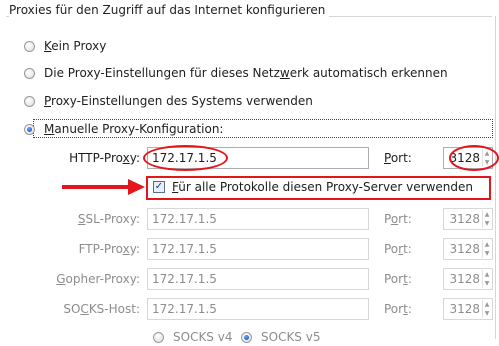 This screenshot has width=499, height=346. What do you see at coordinates (468, 279) in the screenshot?
I see `gopher-port-input: 3128 ▲ ▼` at bounding box center [468, 279].